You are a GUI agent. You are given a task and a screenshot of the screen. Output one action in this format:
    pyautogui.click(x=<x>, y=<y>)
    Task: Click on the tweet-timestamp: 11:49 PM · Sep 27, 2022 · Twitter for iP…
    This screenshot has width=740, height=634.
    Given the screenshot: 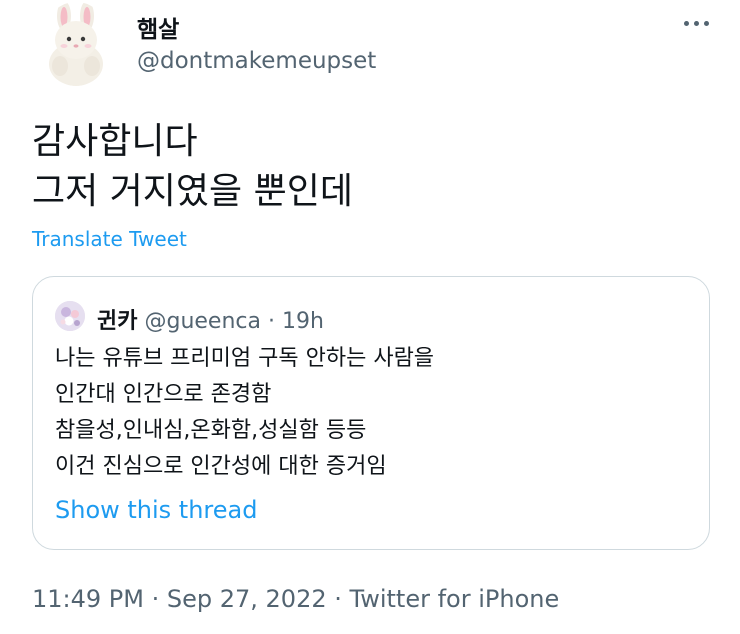 What is the action you would take?
    pyautogui.click(x=295, y=599)
    